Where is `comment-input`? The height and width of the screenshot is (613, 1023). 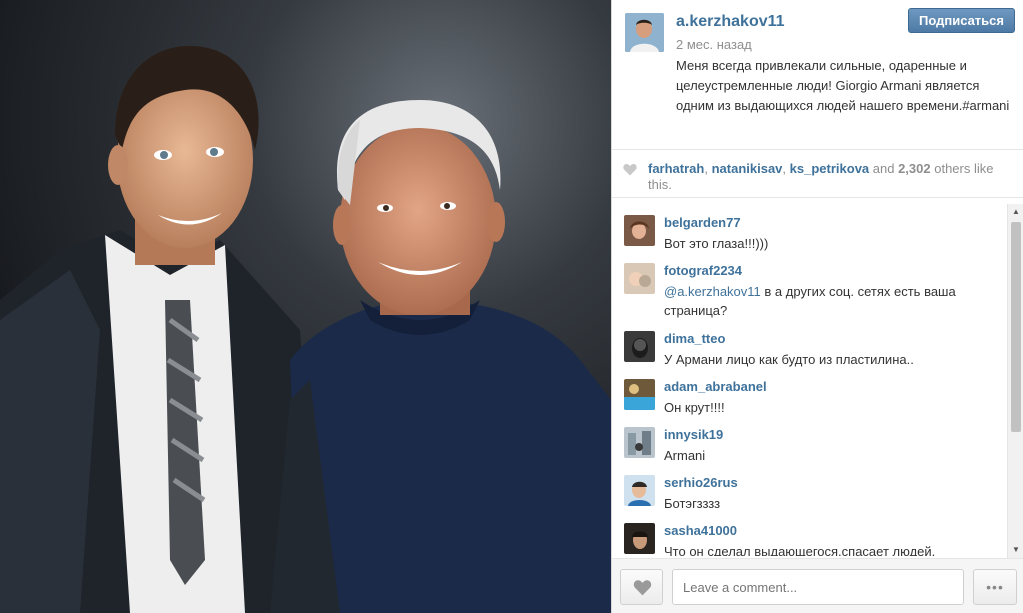 comment-input is located at coordinates (818, 587).